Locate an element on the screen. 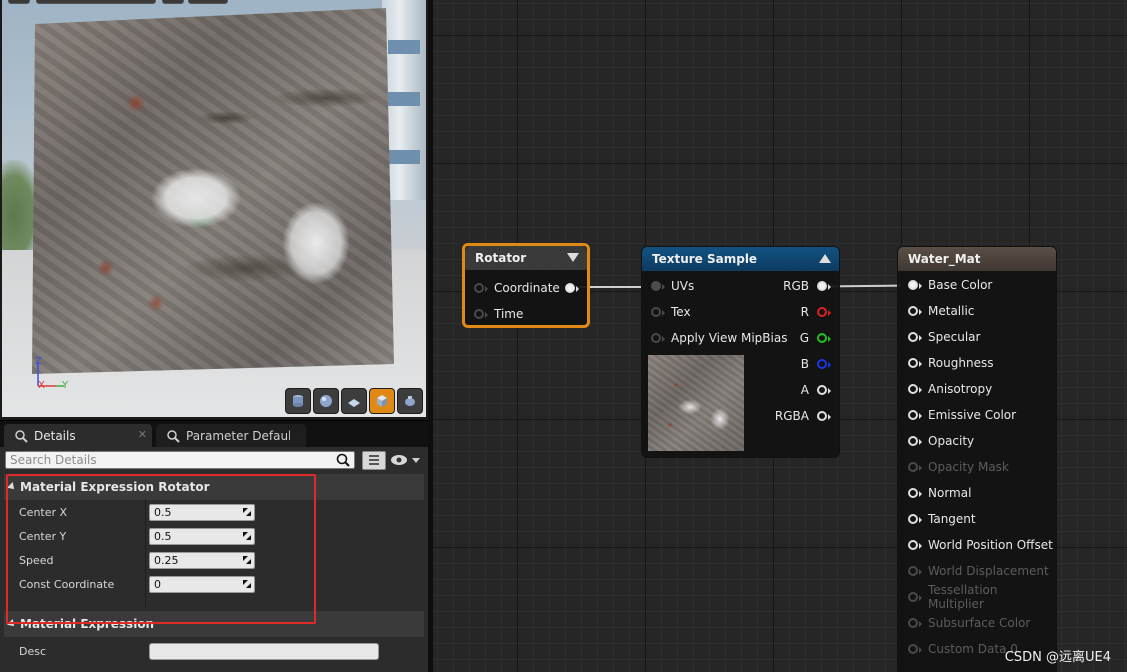 This screenshot has height=672, width=1127. material-input-pin-row: World Position Offset is located at coordinates (980, 545).